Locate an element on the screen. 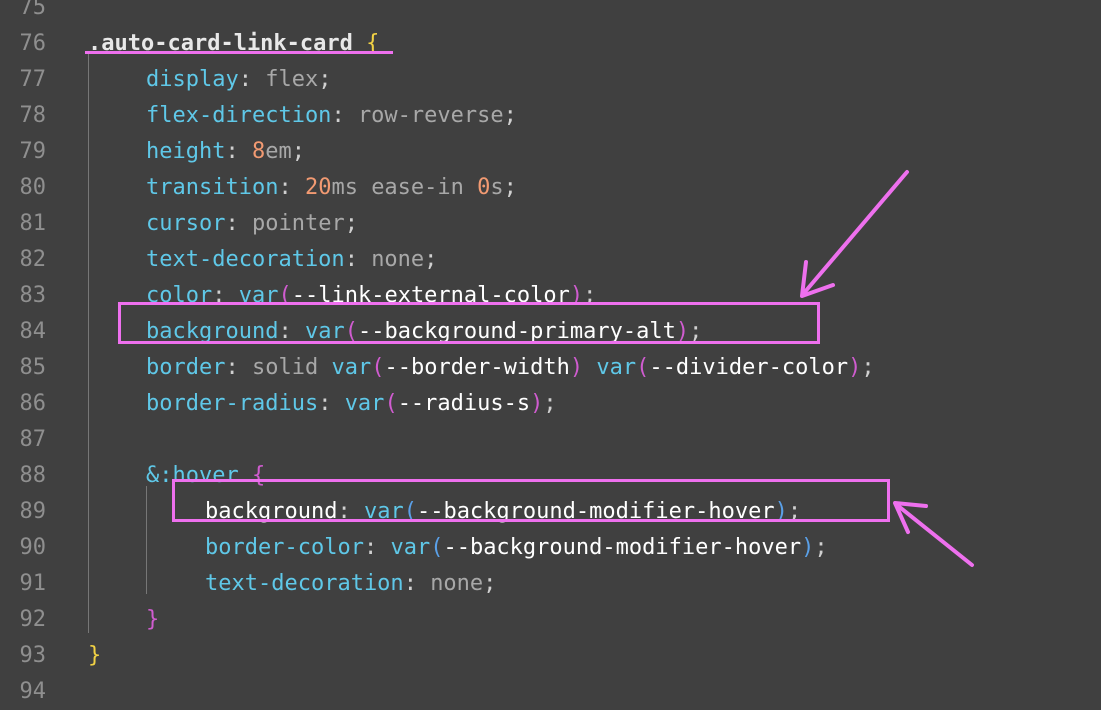 The width and height of the screenshot is (1101, 710). code-text: } is located at coordinates (123, 620).